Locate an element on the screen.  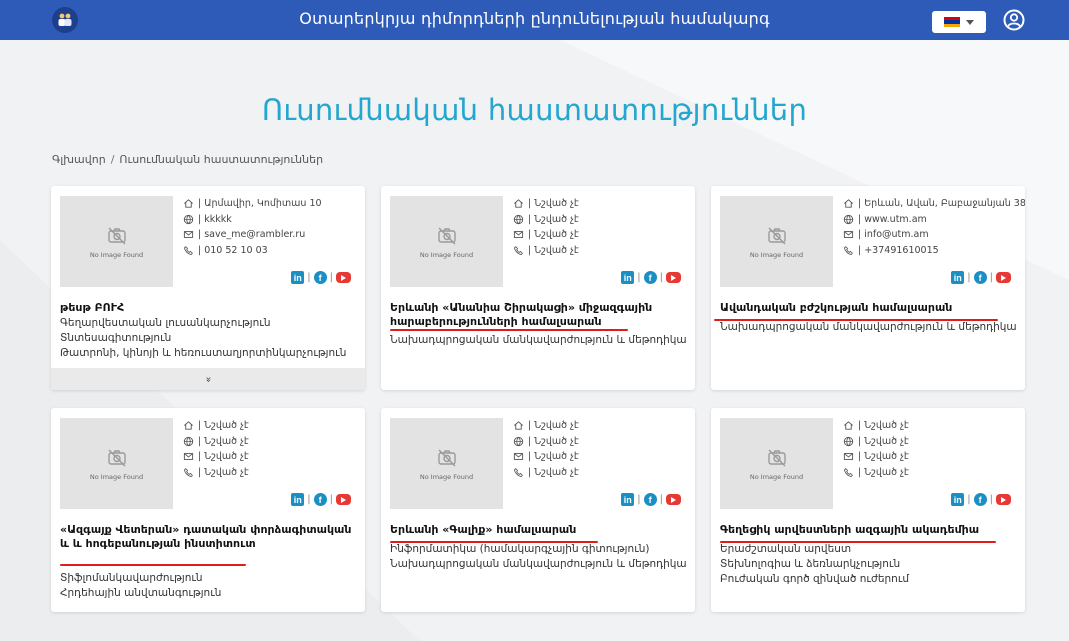
institution-name: Ավանդական բժշկության համալսարան is located at coordinates (865, 311).